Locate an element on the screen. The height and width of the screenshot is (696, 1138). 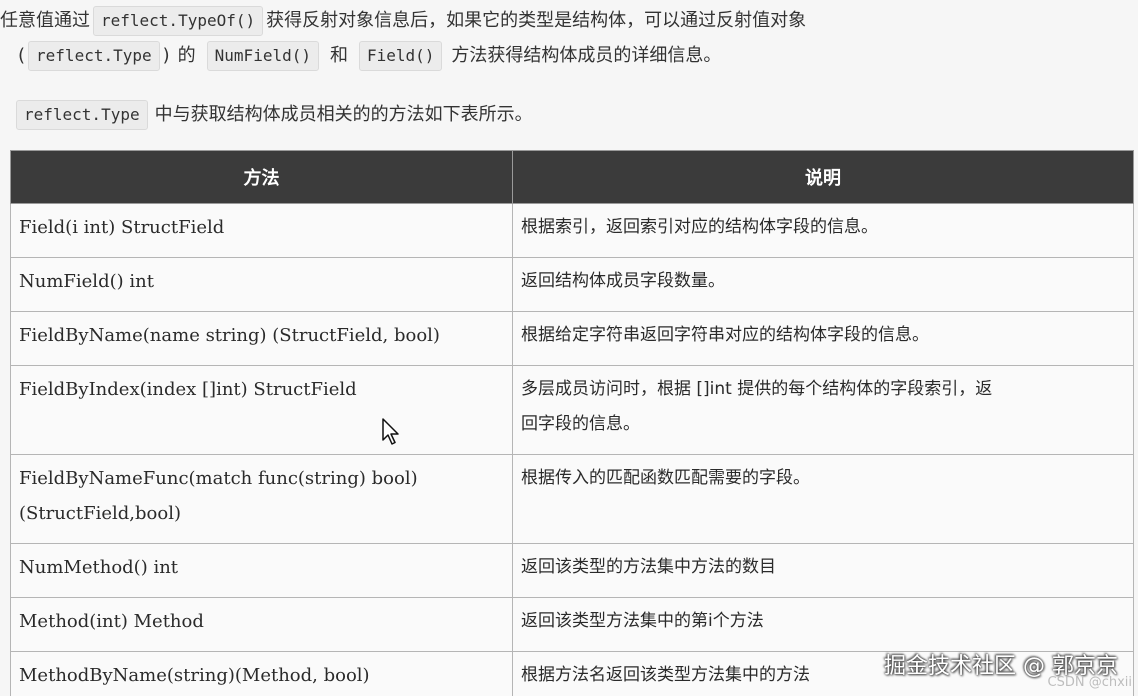
table-header-row: 方法 说明 is located at coordinates (572, 177).